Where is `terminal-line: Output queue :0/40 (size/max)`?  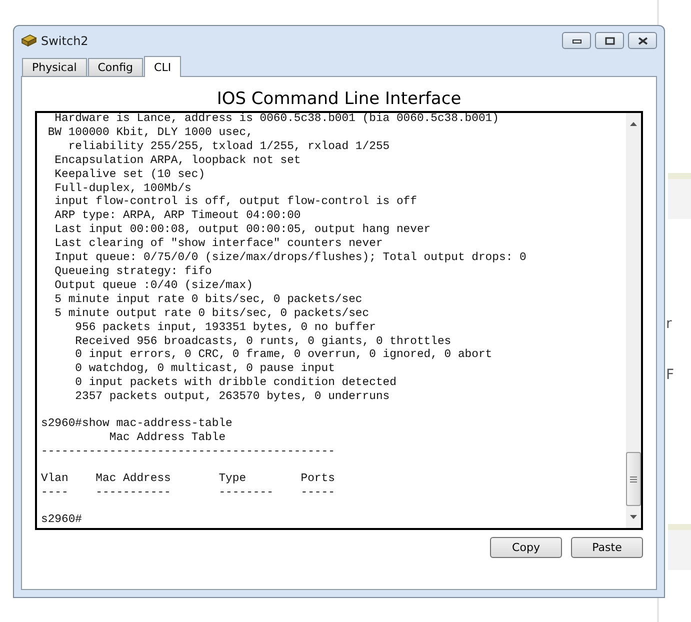
terminal-line: Output queue :0/40 (size/max) is located at coordinates (154, 287).